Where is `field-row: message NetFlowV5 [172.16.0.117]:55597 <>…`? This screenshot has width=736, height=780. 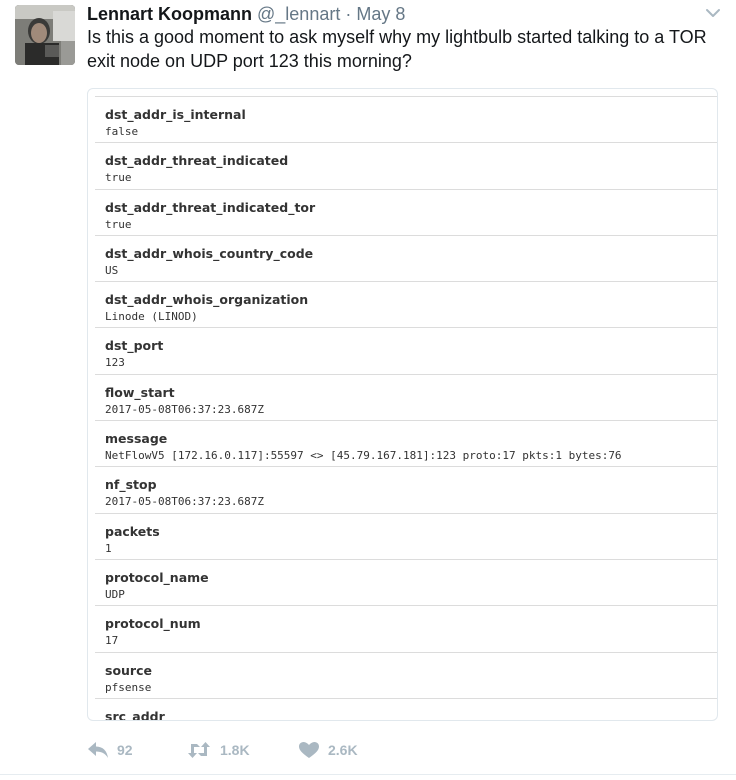 field-row: message NetFlowV5 [172.16.0.117]:55597 <>… is located at coordinates (406, 443).